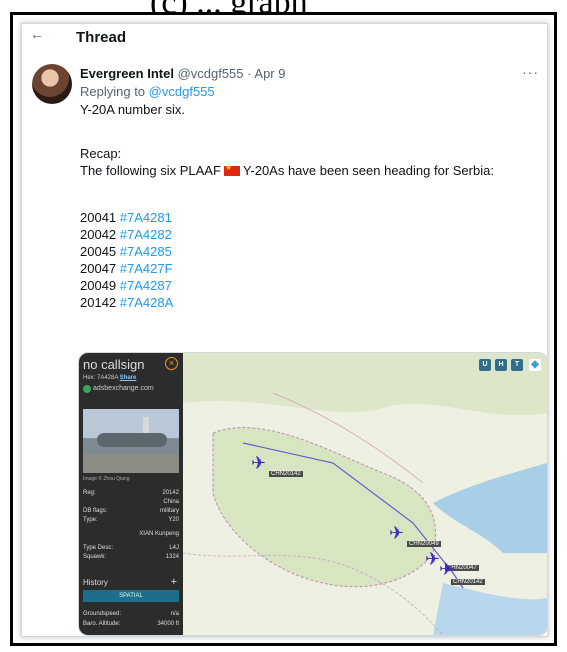 The height and width of the screenshot is (652, 567). I want to click on map-button-t: T, so click(517, 365).